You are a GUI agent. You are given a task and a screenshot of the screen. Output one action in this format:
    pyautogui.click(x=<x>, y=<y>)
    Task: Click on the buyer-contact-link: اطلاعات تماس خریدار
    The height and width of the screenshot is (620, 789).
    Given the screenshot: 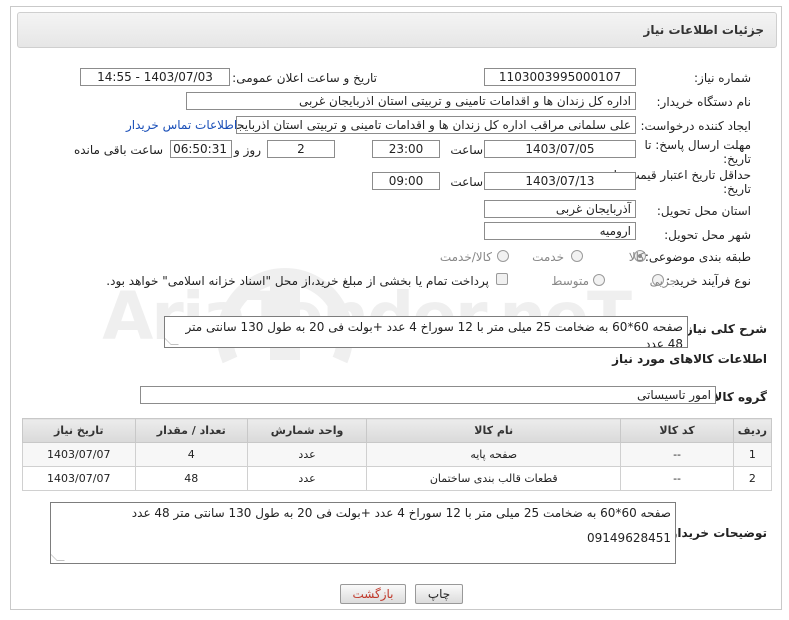 What is the action you would take?
    pyautogui.click(x=181, y=125)
    